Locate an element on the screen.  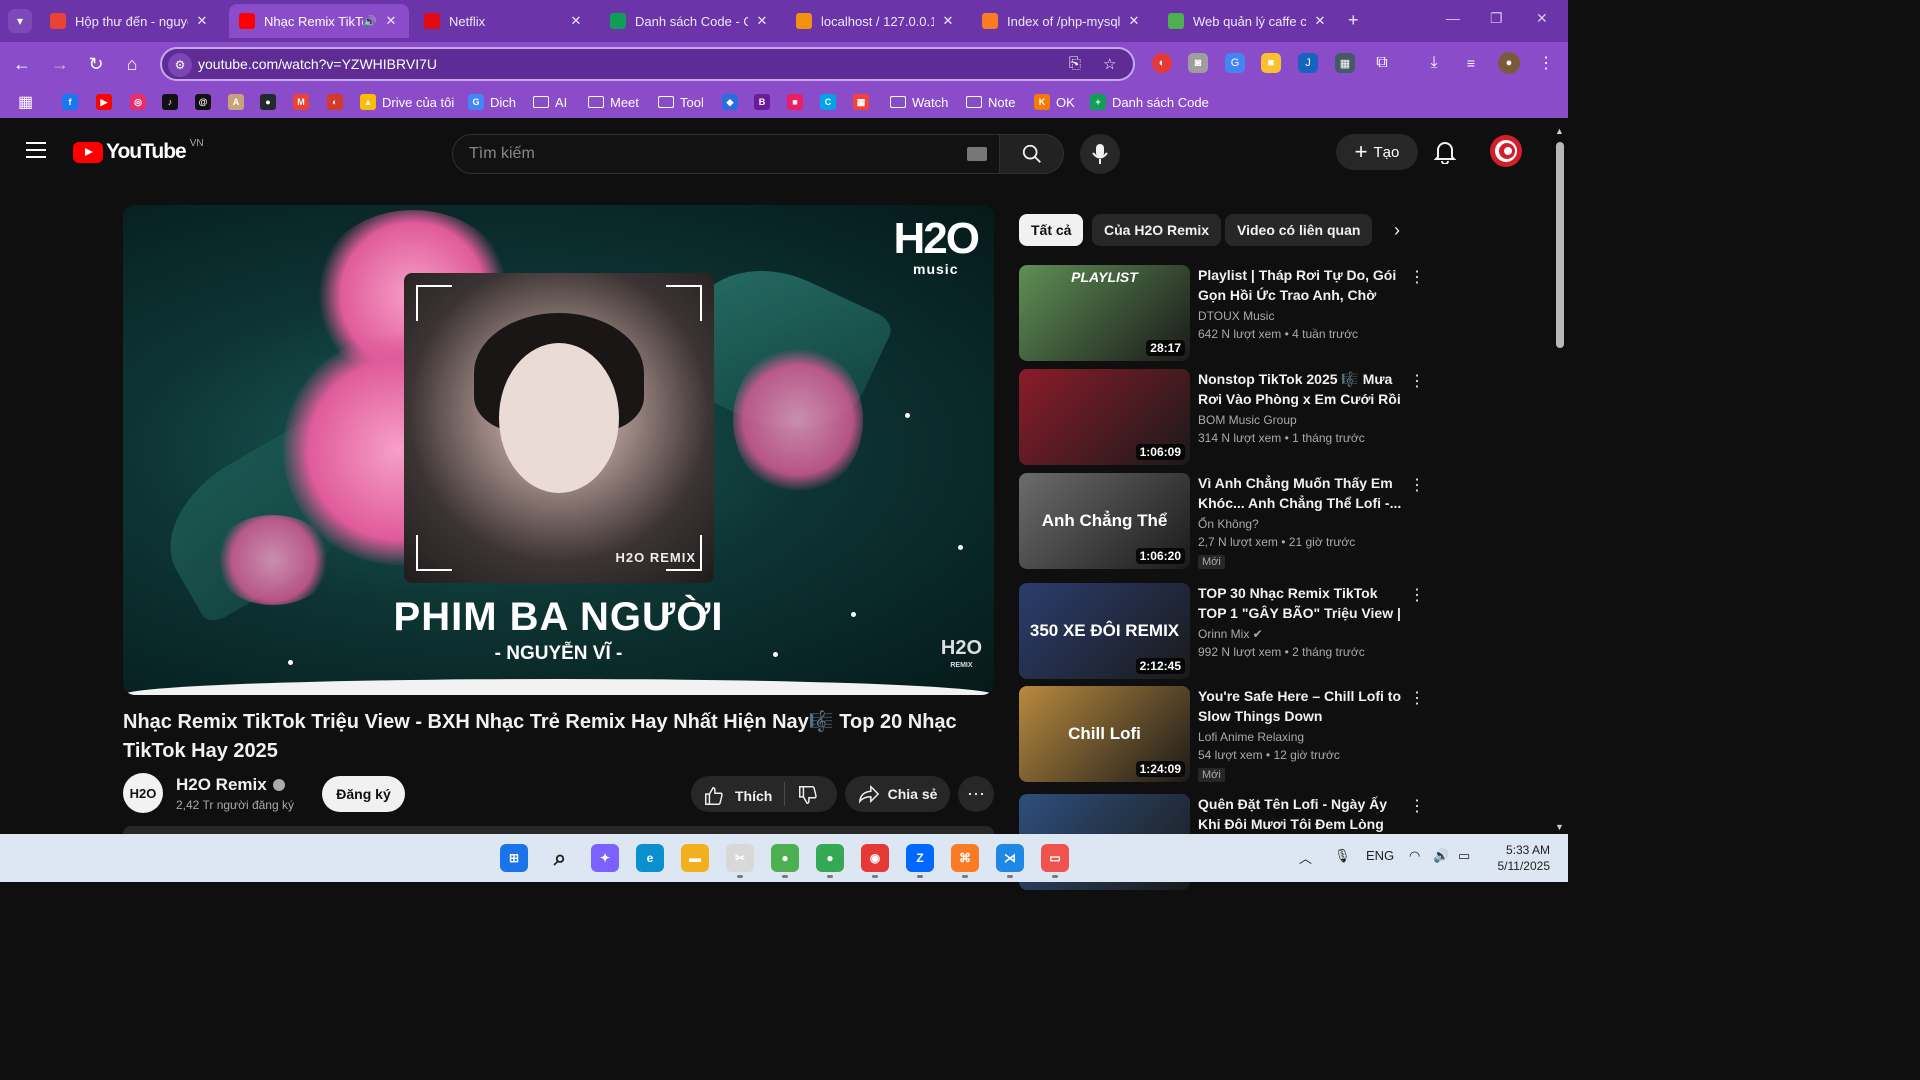
menu-kebab-icon: ⋮ is located at coordinates (1546, 63).